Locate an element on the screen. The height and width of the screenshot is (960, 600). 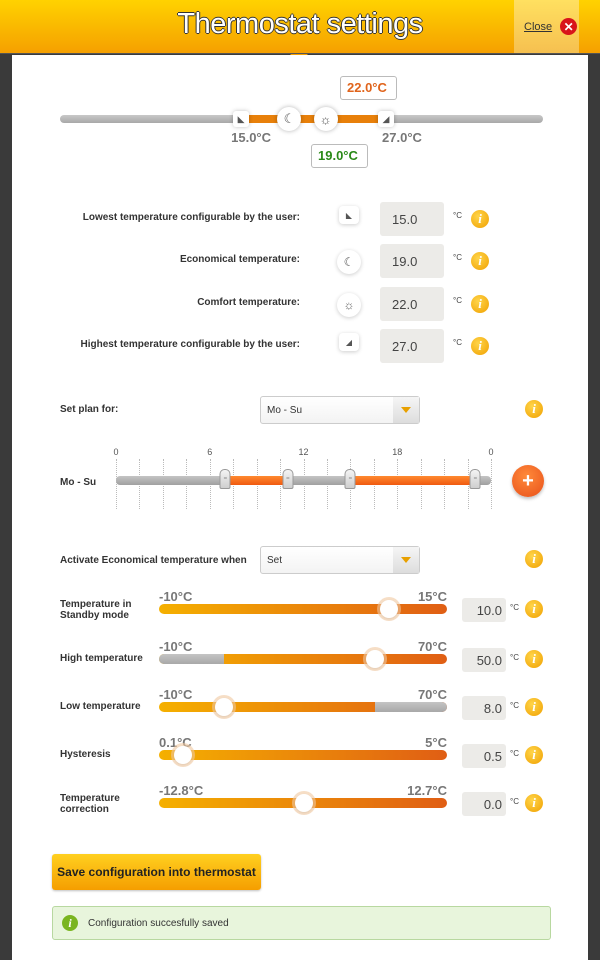
lowest-temp-label: 15.0°C is located at coordinates (251, 137).